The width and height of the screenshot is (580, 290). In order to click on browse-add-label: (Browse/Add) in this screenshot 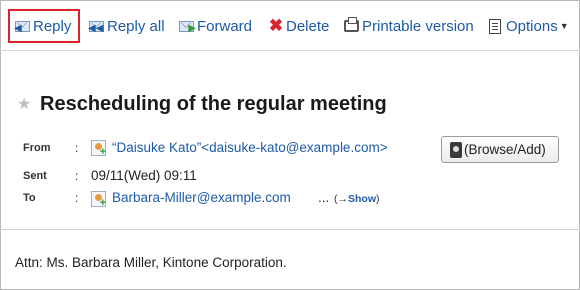, I will do `click(505, 149)`.